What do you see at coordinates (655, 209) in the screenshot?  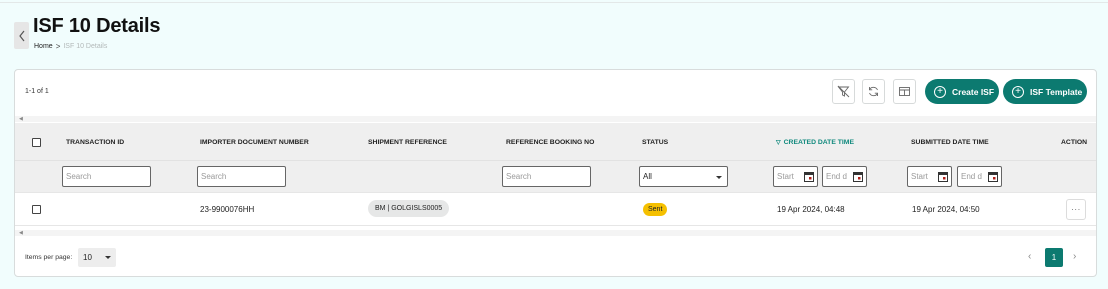 I see `status-badge: Sent` at bounding box center [655, 209].